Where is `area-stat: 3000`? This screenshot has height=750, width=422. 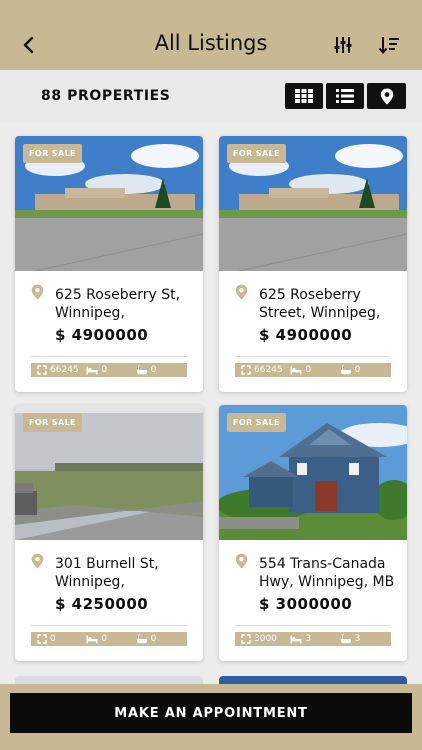
area-stat: 3000 is located at coordinates (263, 639).